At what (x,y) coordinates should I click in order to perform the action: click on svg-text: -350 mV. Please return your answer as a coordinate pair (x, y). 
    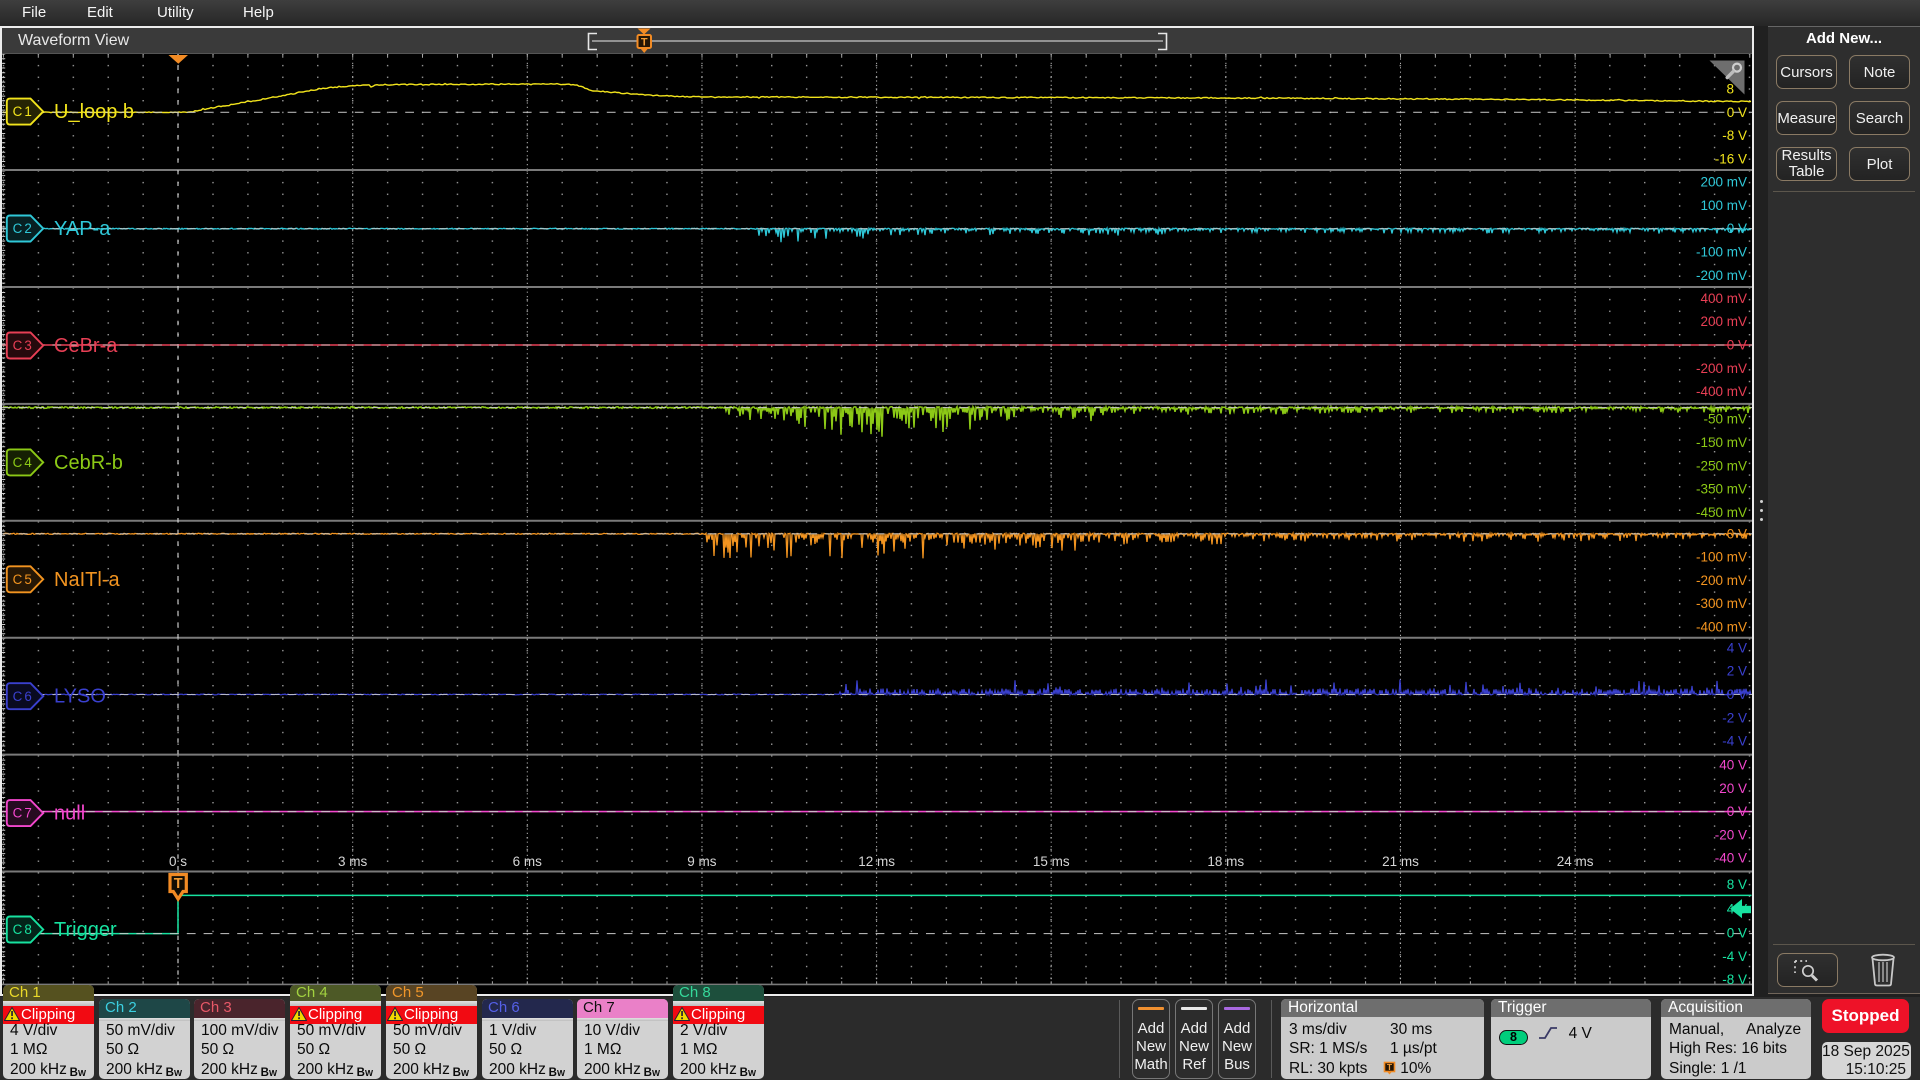
    Looking at the image, I should click on (1721, 489).